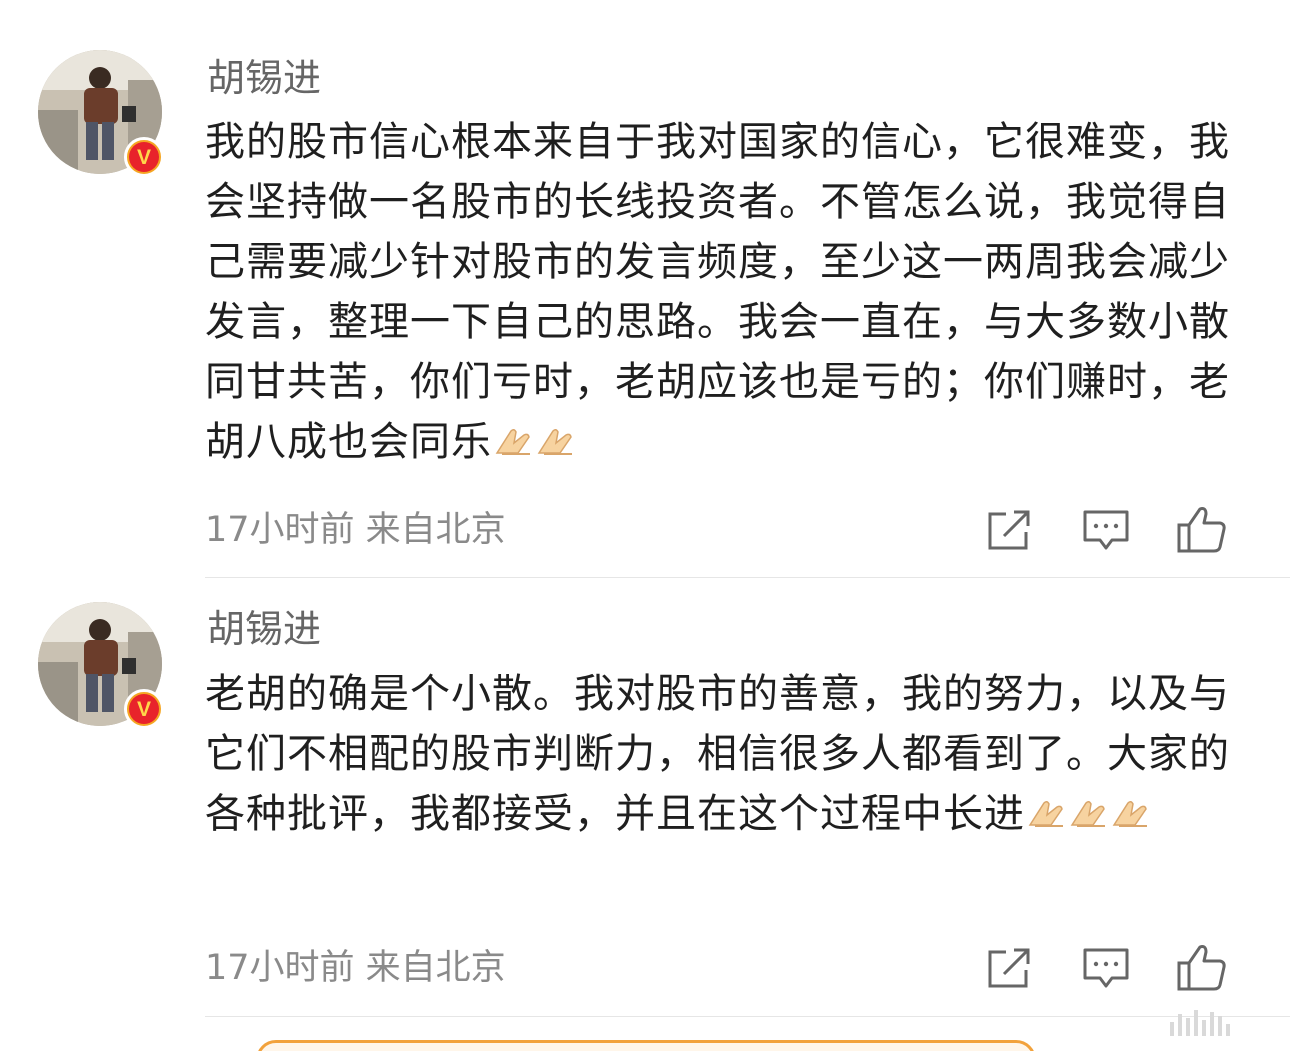  I want to click on reply-input-bar, so click(646, 1045).